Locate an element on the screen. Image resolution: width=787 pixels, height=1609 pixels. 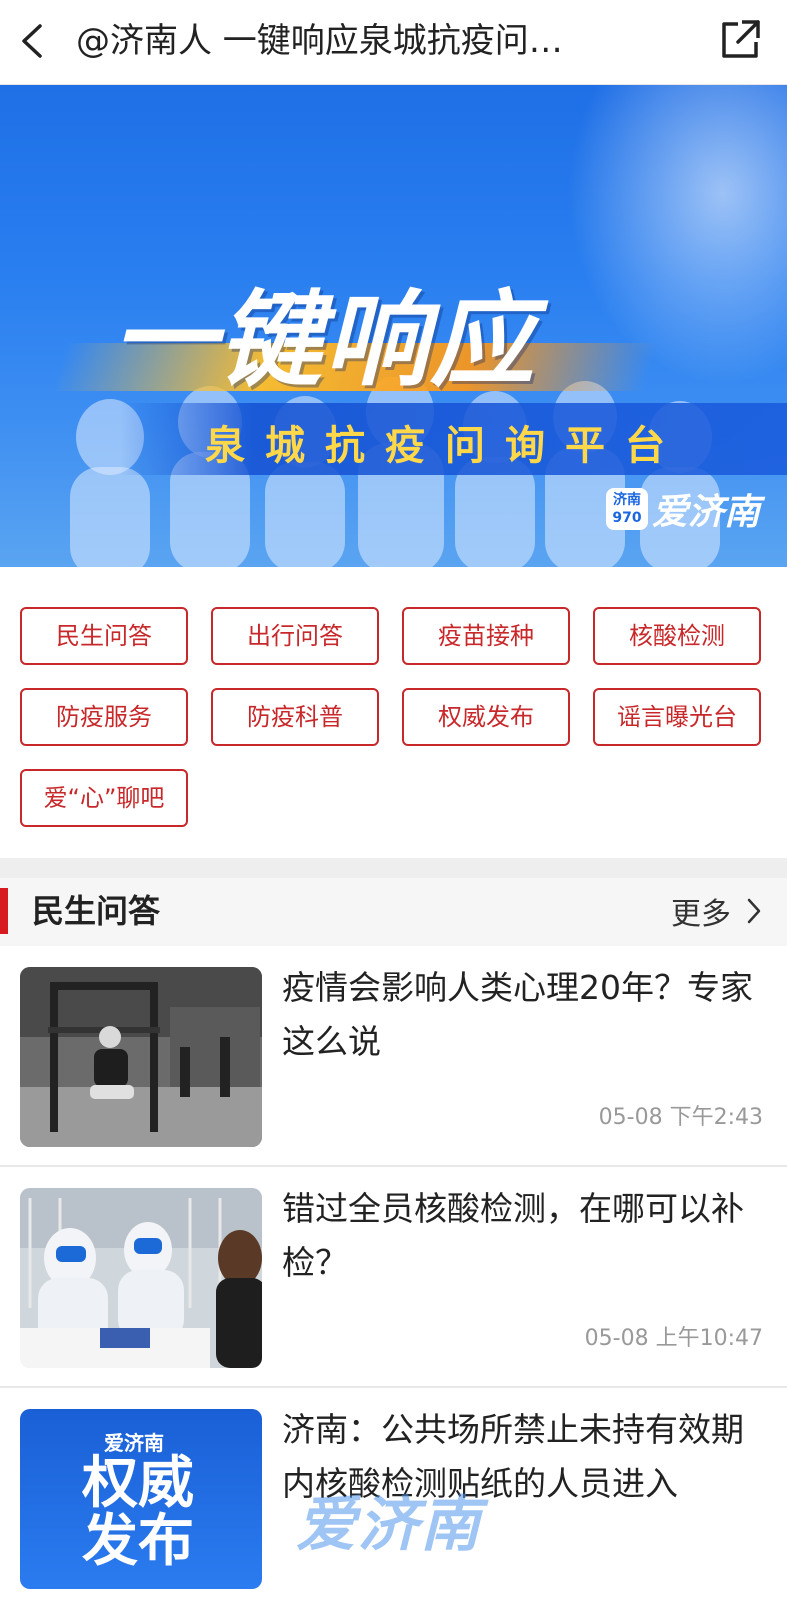
tag-prevention-service: 防疫服务 is located at coordinates (104, 717).